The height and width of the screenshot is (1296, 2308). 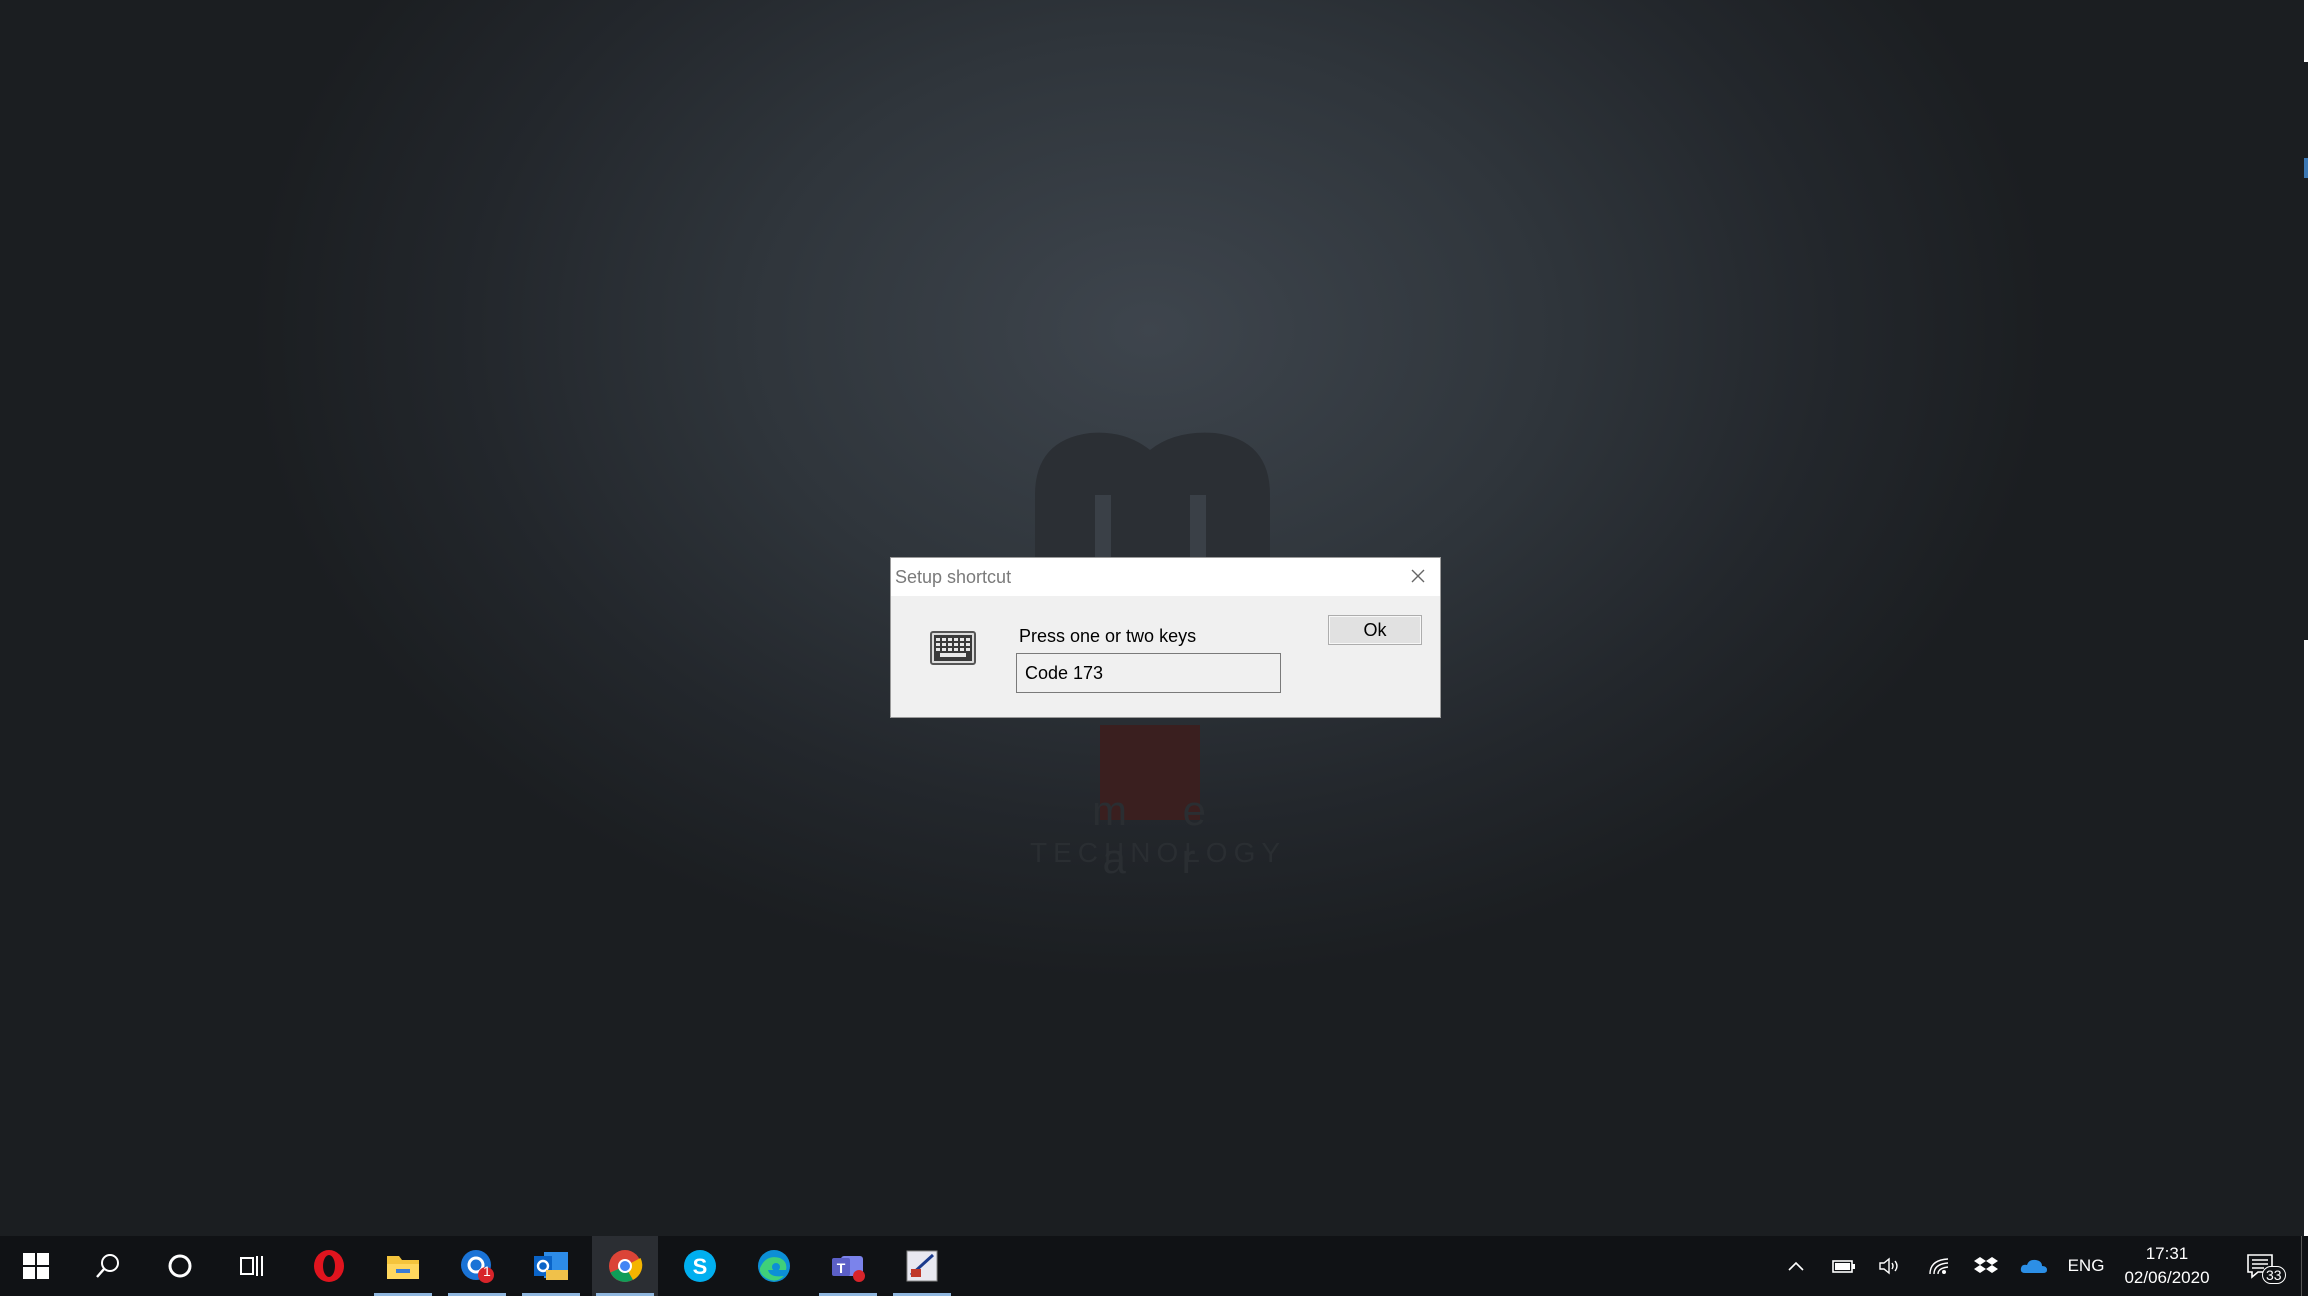 I want to click on skype-icon: S, so click(x=700, y=1266).